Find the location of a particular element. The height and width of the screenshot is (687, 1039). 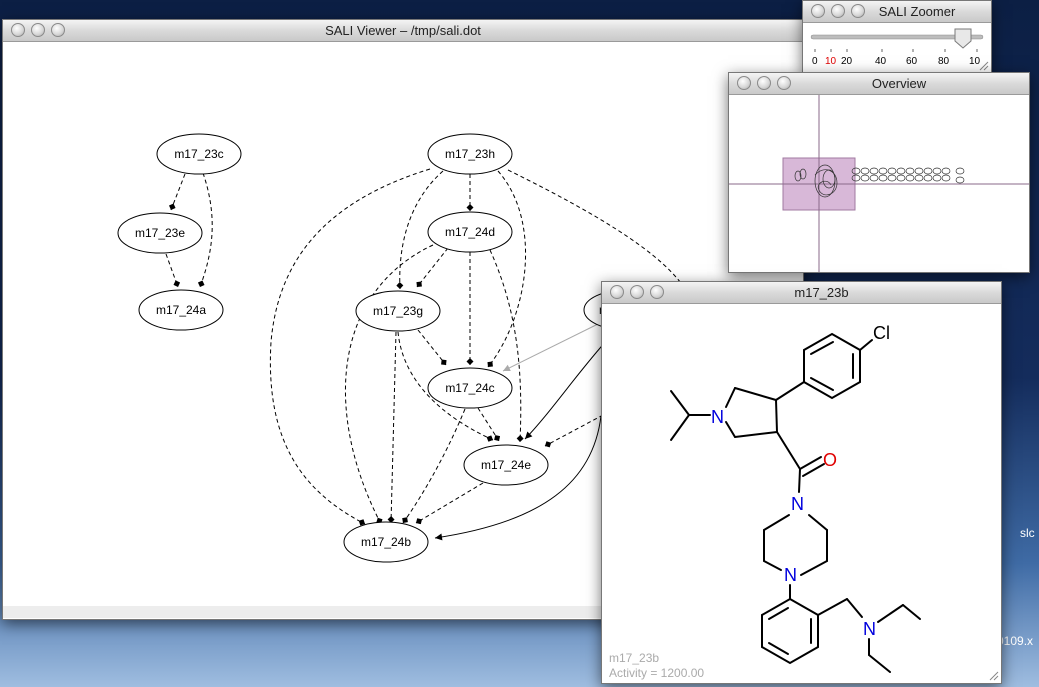

overview-title: Overview is located at coordinates (899, 83).